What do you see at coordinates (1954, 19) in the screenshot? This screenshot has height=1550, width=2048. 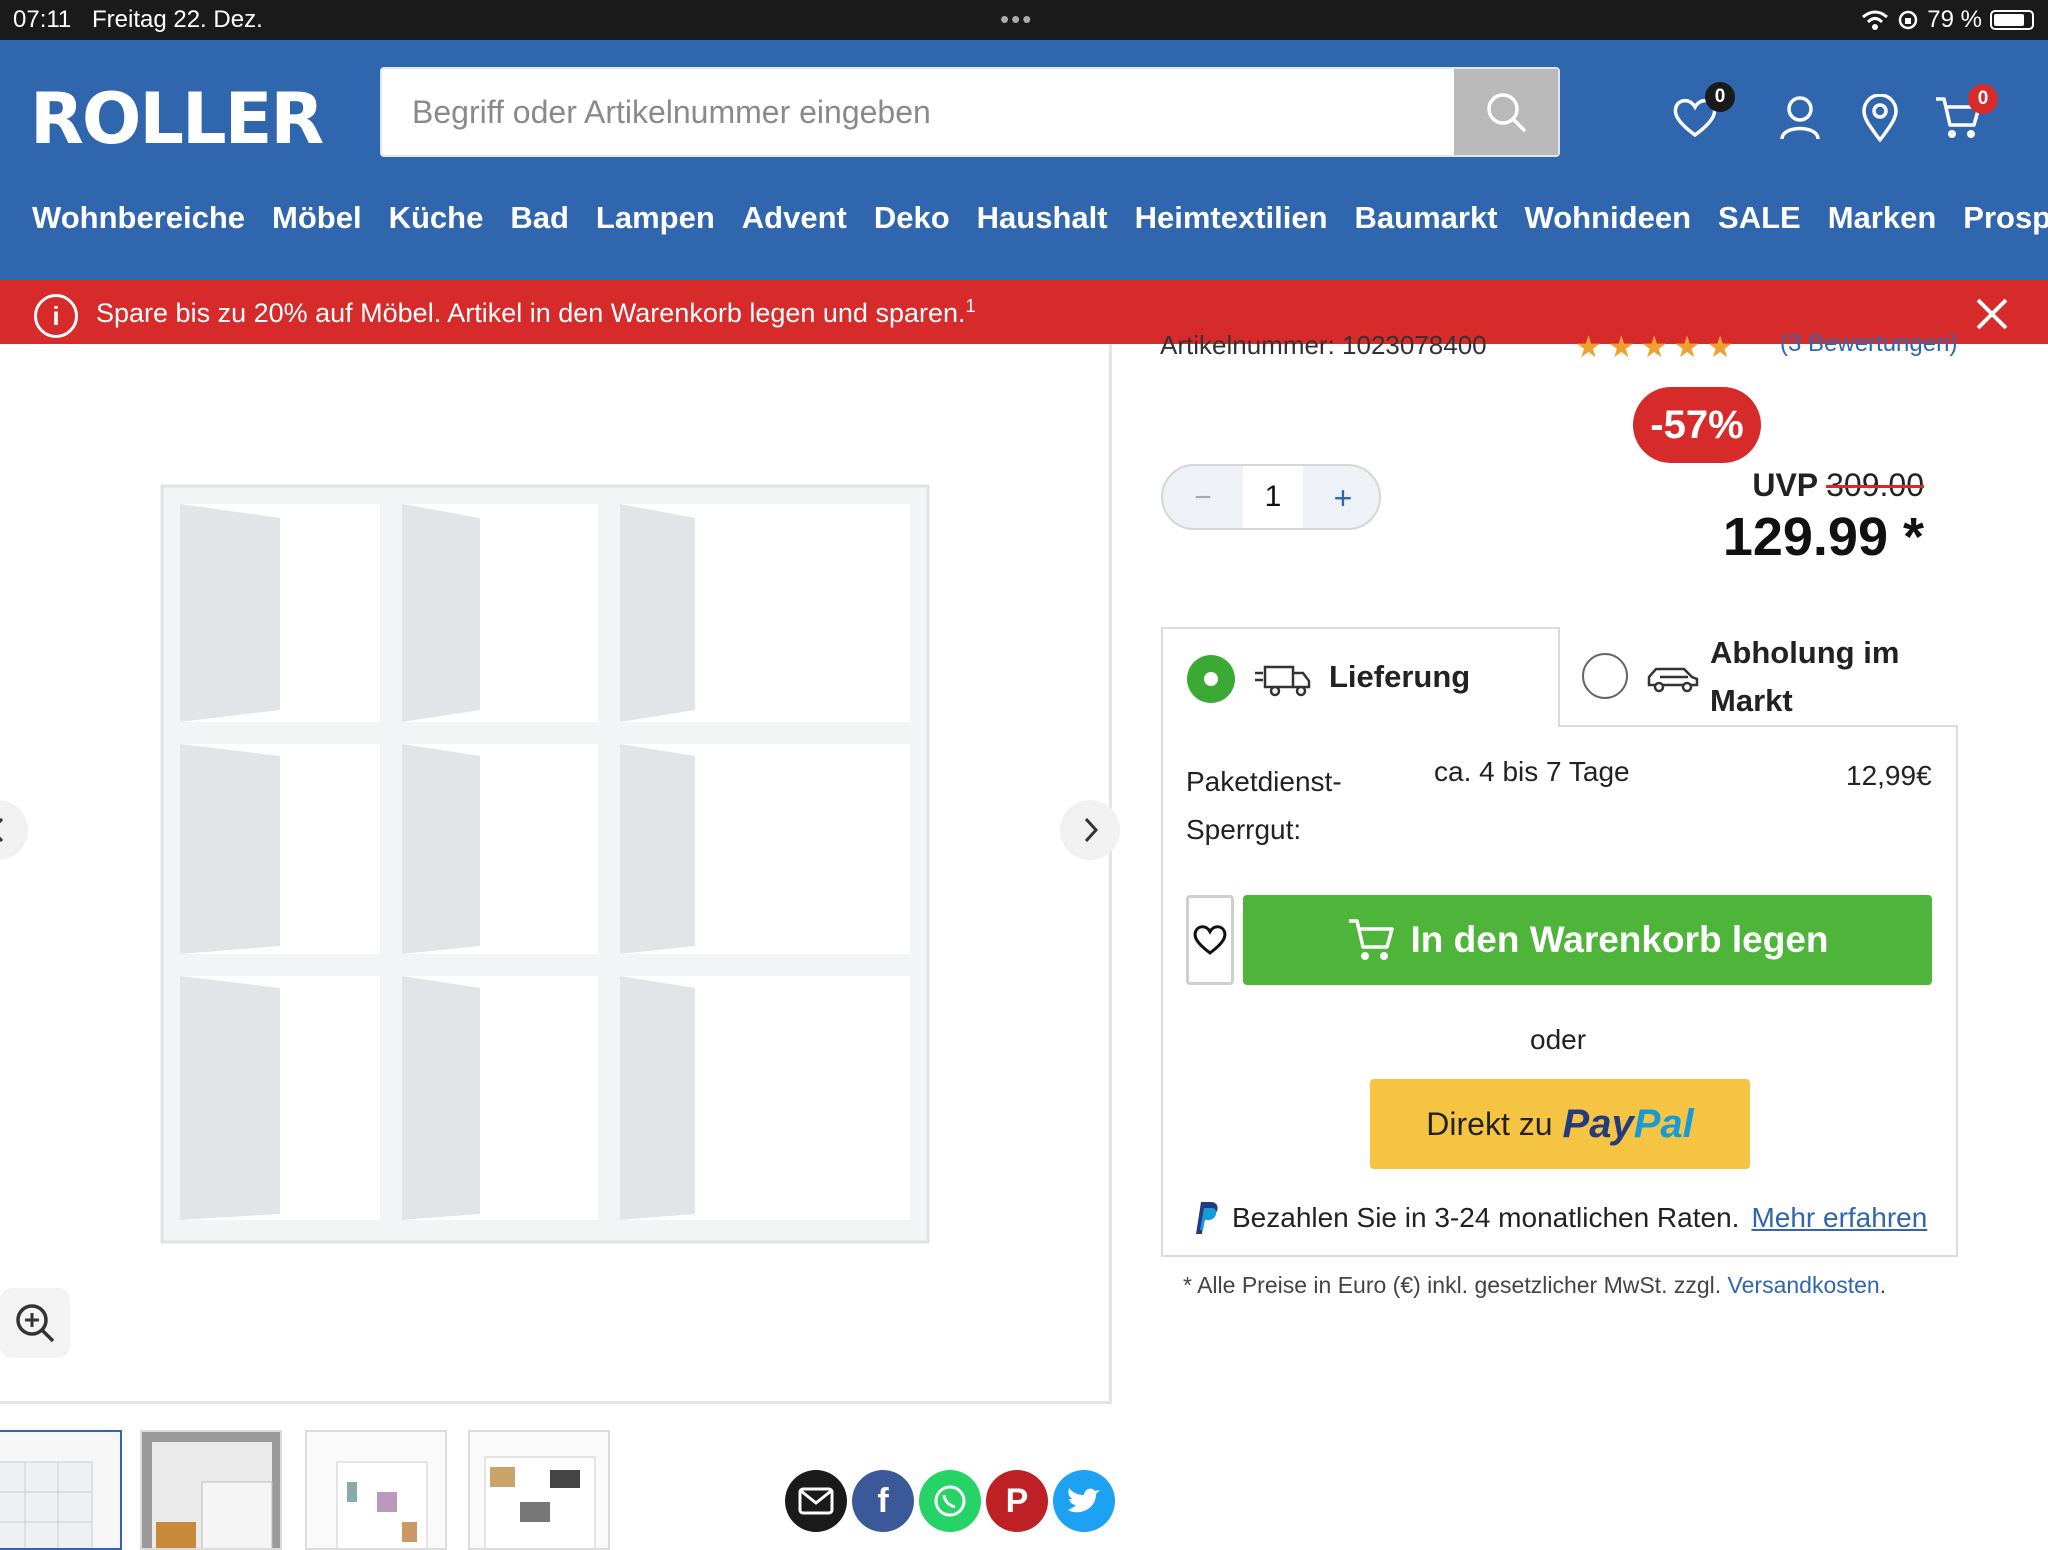 I see `battery-percent: 79 %` at bounding box center [1954, 19].